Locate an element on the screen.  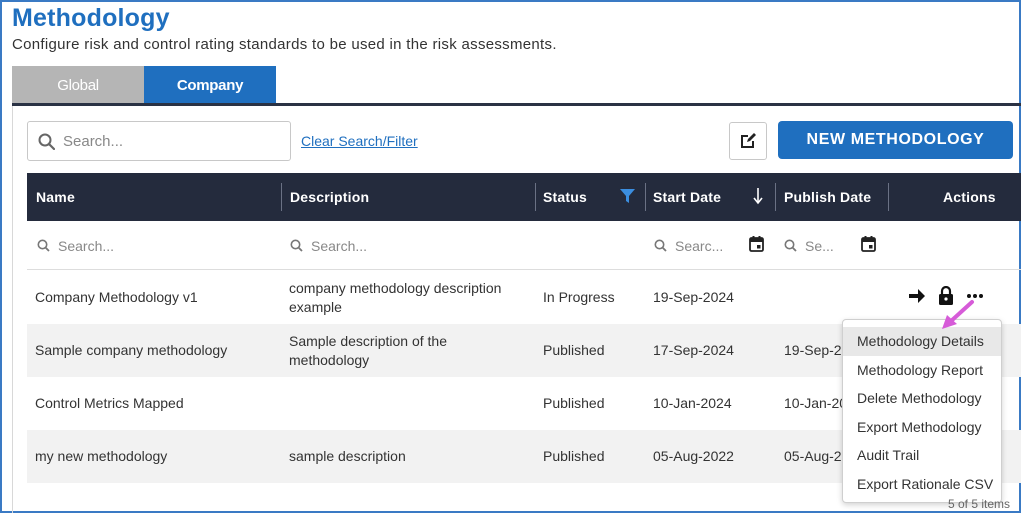
global-search is located at coordinates (159, 141).